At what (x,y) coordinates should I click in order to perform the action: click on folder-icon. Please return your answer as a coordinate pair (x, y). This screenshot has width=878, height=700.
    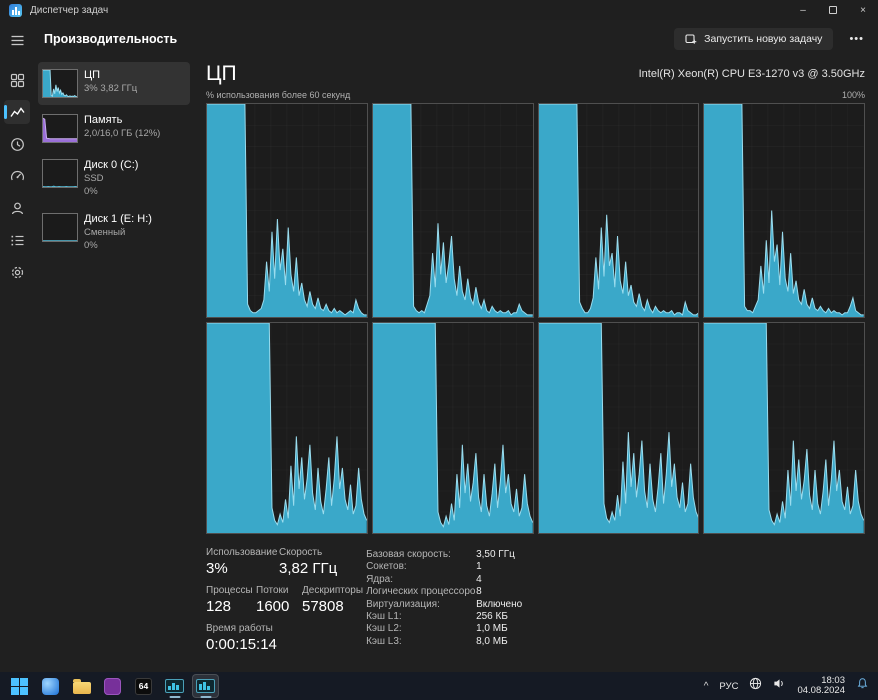
    Looking at the image, I should click on (81, 686).